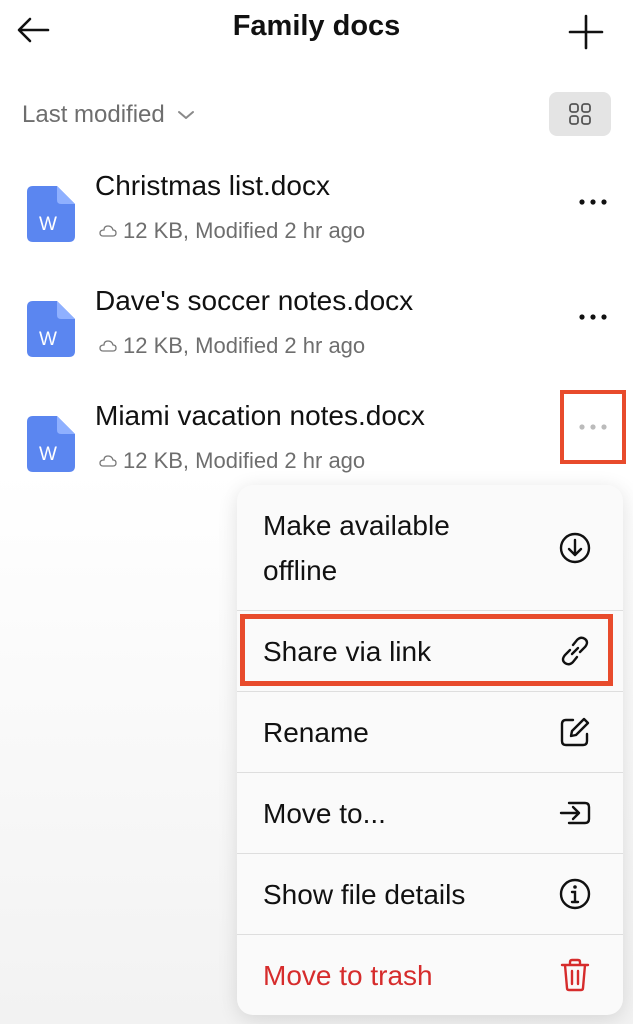  I want to click on grid-view-button, so click(580, 114).